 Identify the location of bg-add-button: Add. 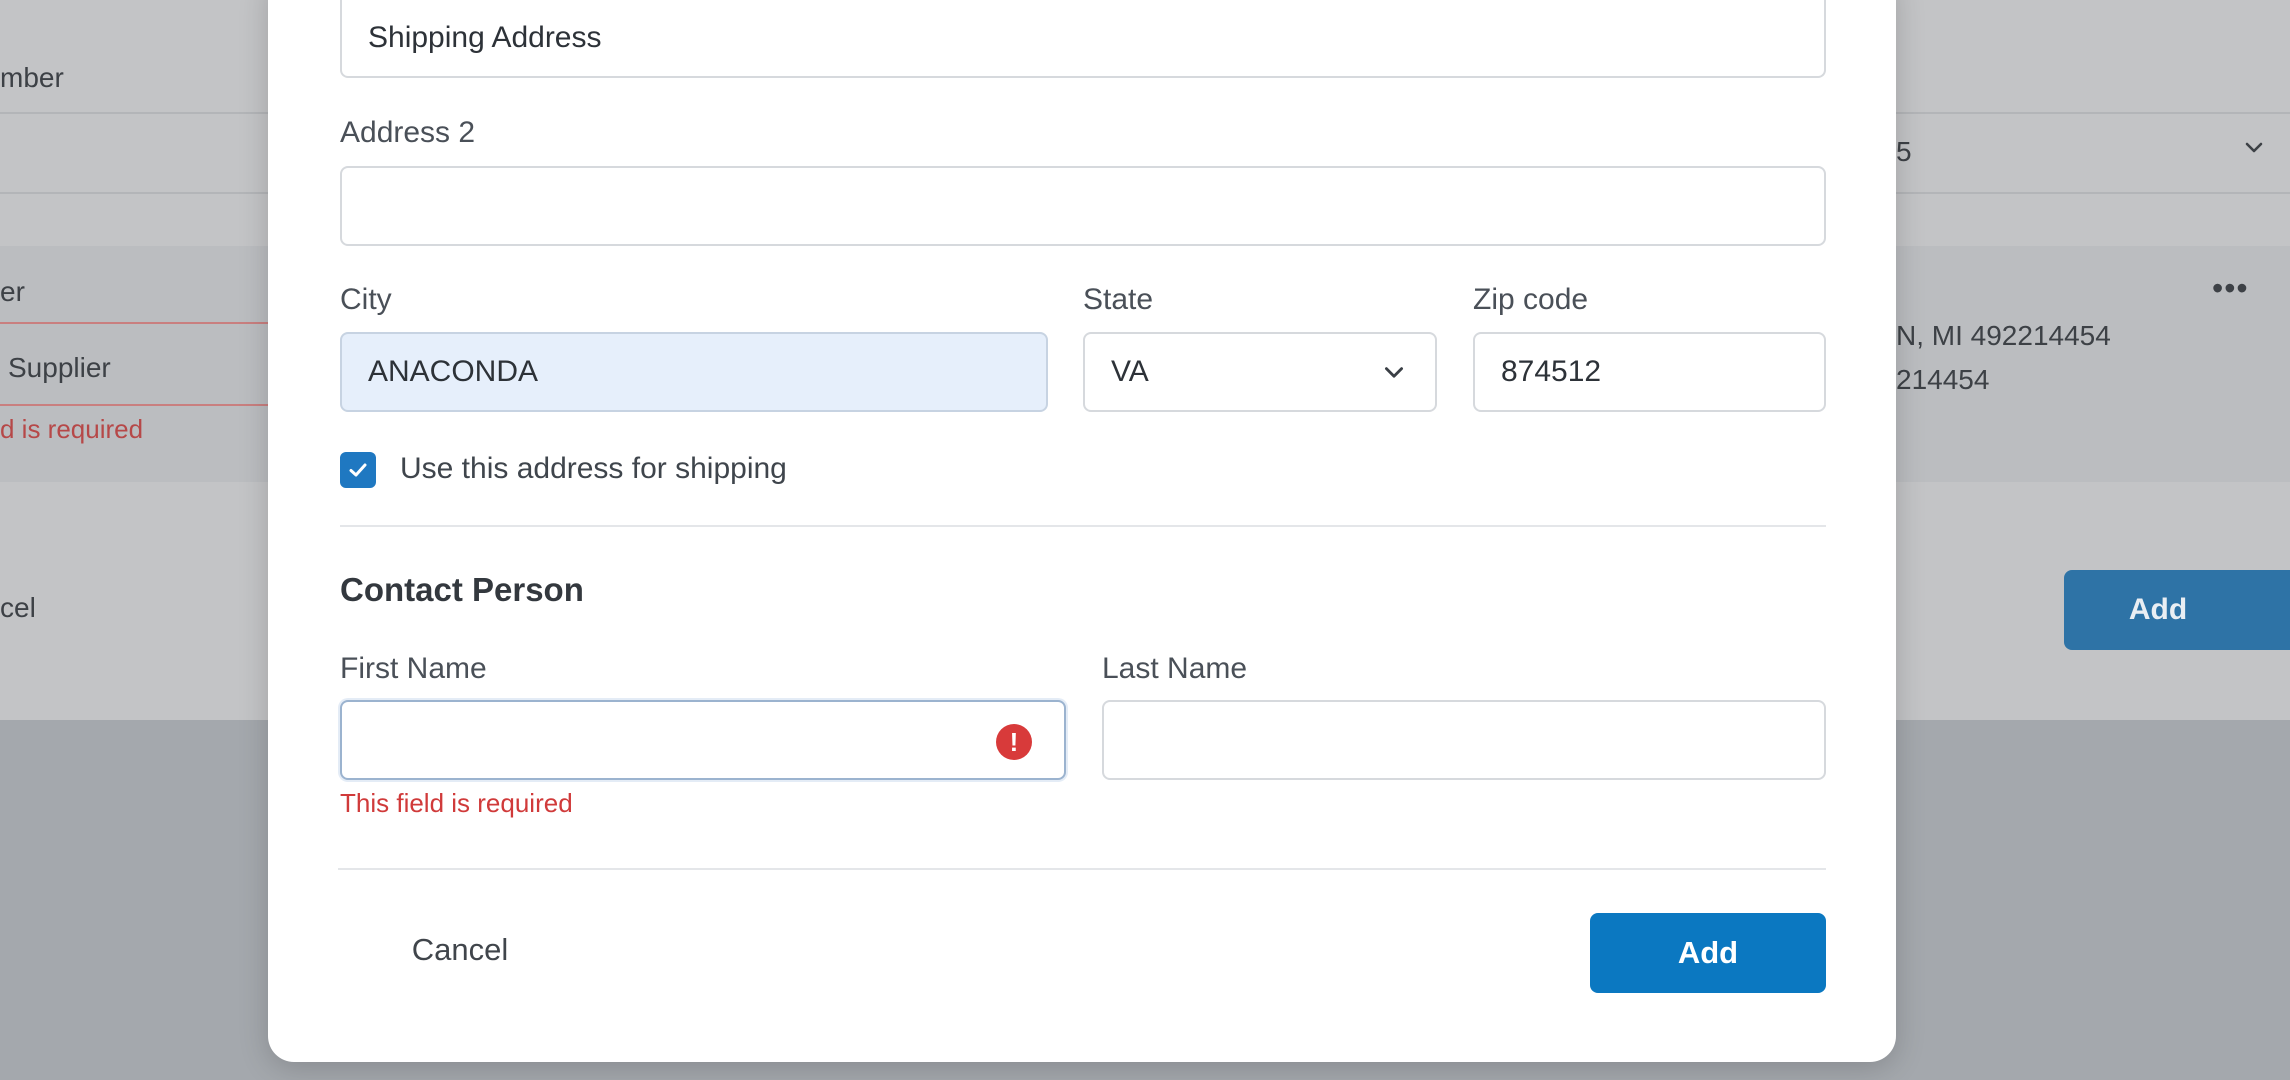
(2177, 610).